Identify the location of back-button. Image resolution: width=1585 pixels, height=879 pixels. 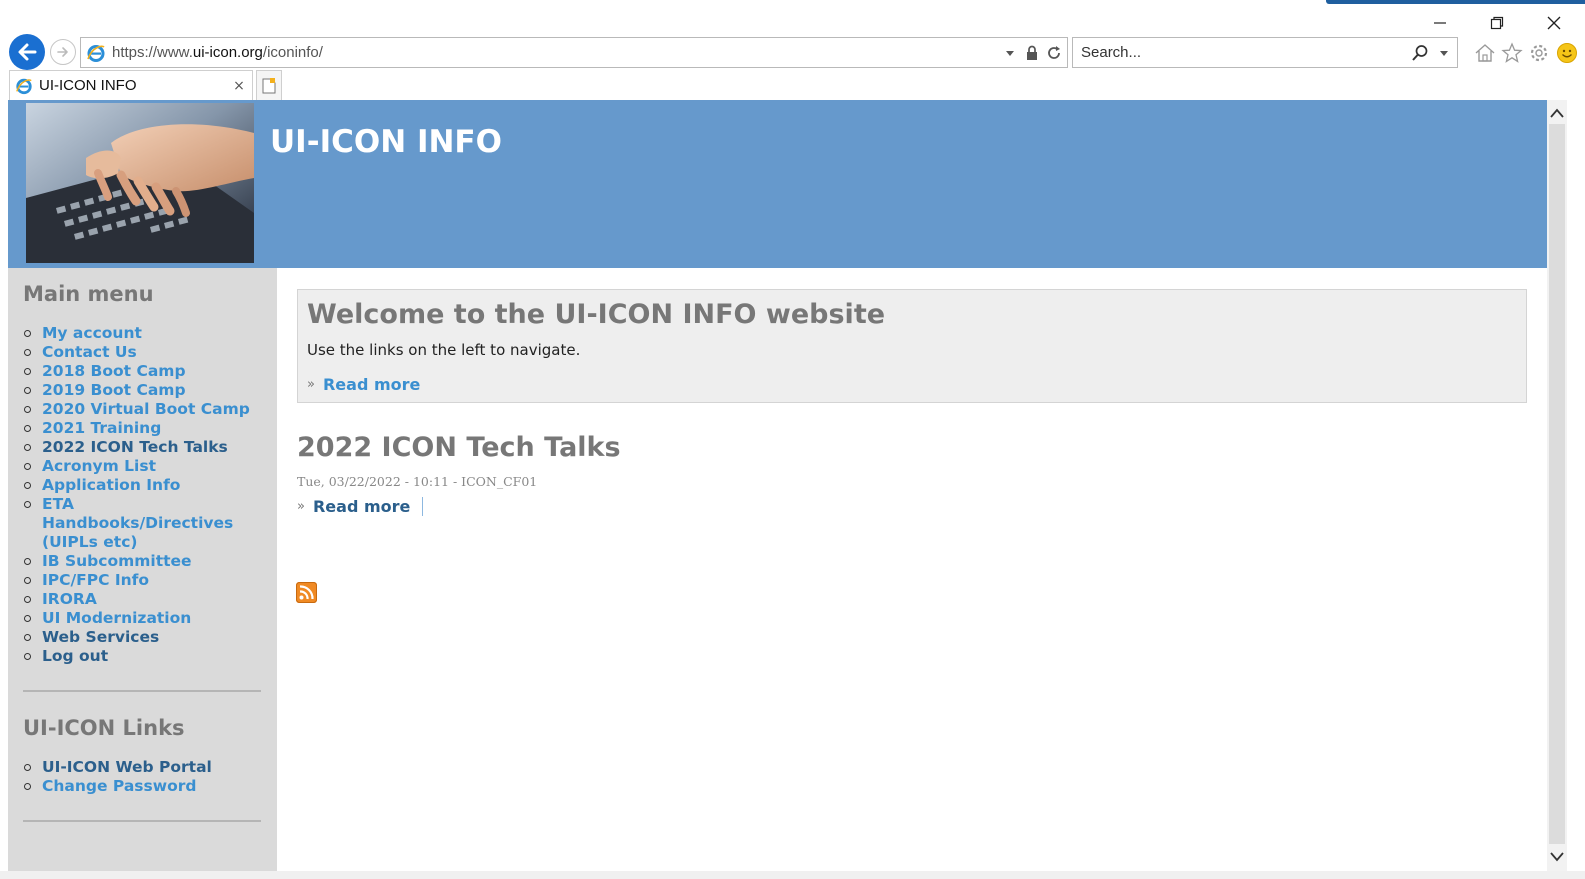
(27, 52).